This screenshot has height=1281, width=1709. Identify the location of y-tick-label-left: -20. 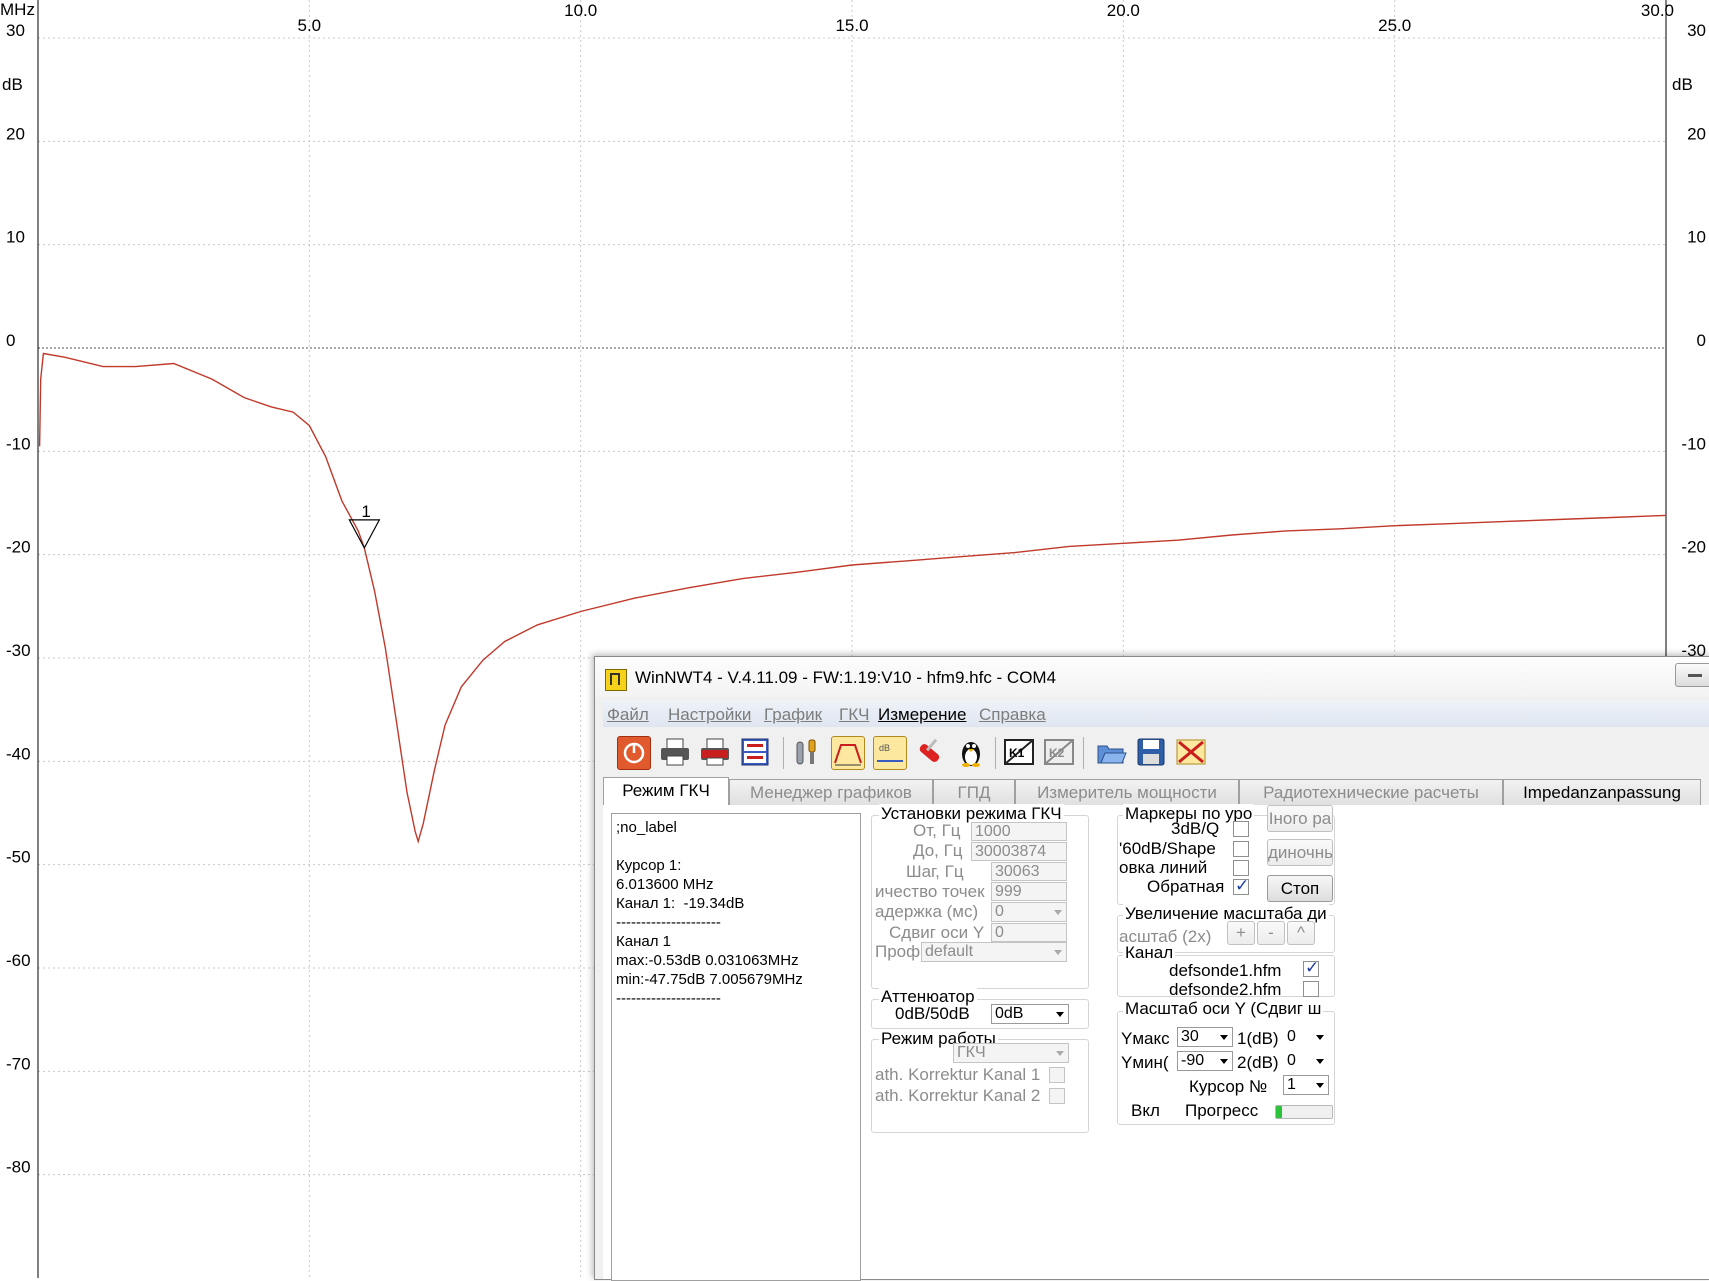
(18, 547).